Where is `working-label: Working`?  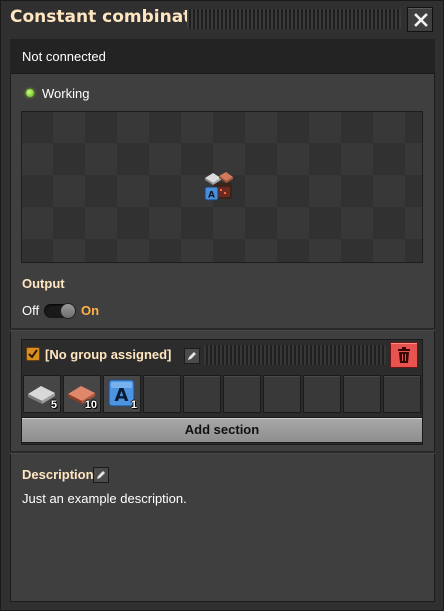 working-label: Working is located at coordinates (66, 93).